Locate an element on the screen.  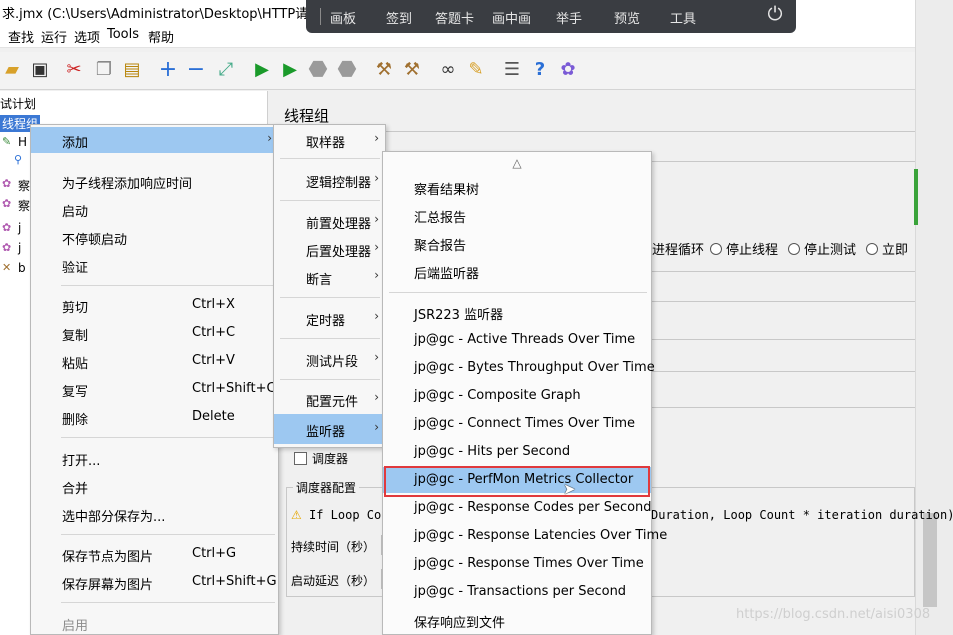
menu-item-jsr223-listener: JSR223 监听器 is located at coordinates (517, 312).